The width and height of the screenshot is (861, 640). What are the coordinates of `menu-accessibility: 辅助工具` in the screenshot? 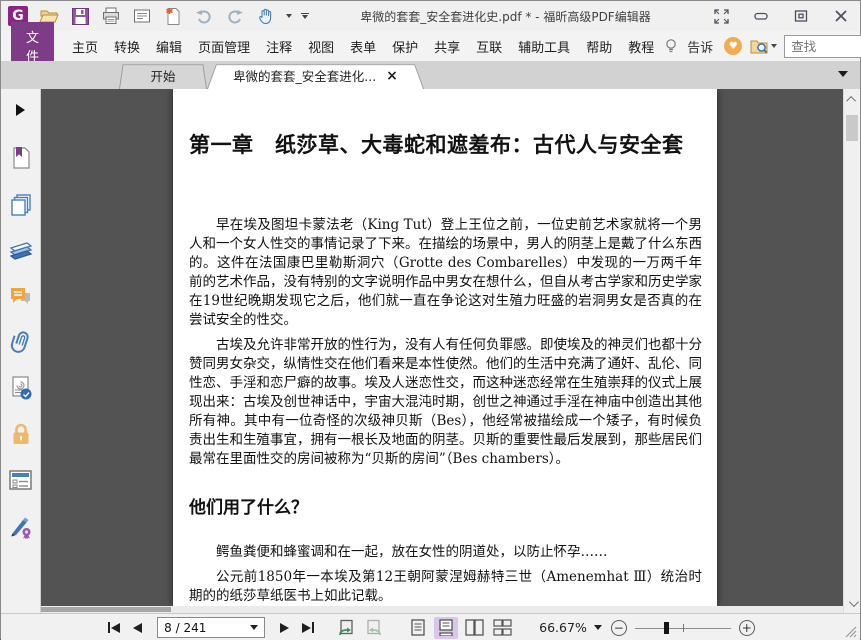 It's located at (544, 46).